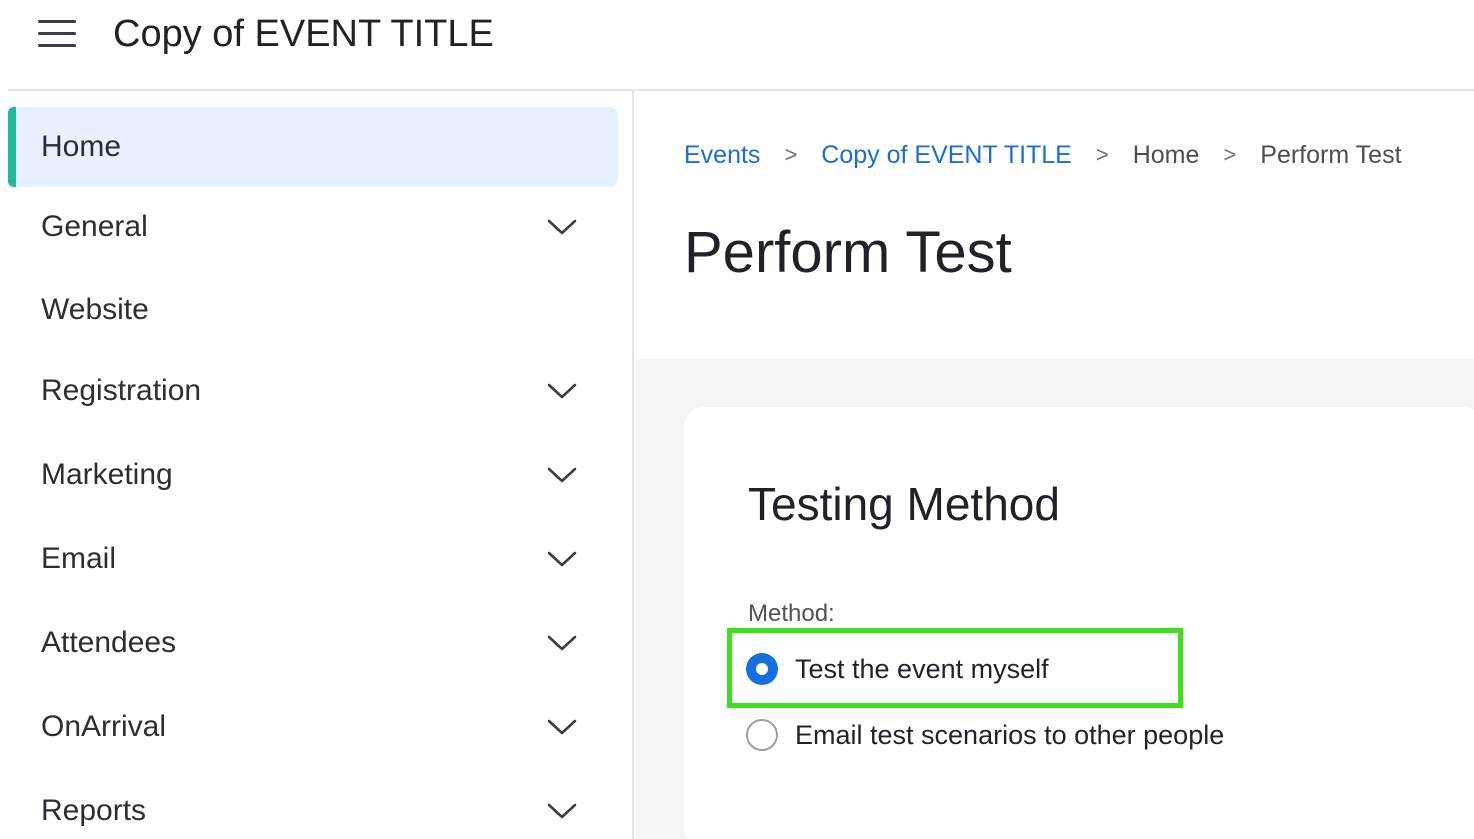 The width and height of the screenshot is (1474, 839). What do you see at coordinates (313, 391) in the screenshot?
I see `sidebar-item-registration: Registration` at bounding box center [313, 391].